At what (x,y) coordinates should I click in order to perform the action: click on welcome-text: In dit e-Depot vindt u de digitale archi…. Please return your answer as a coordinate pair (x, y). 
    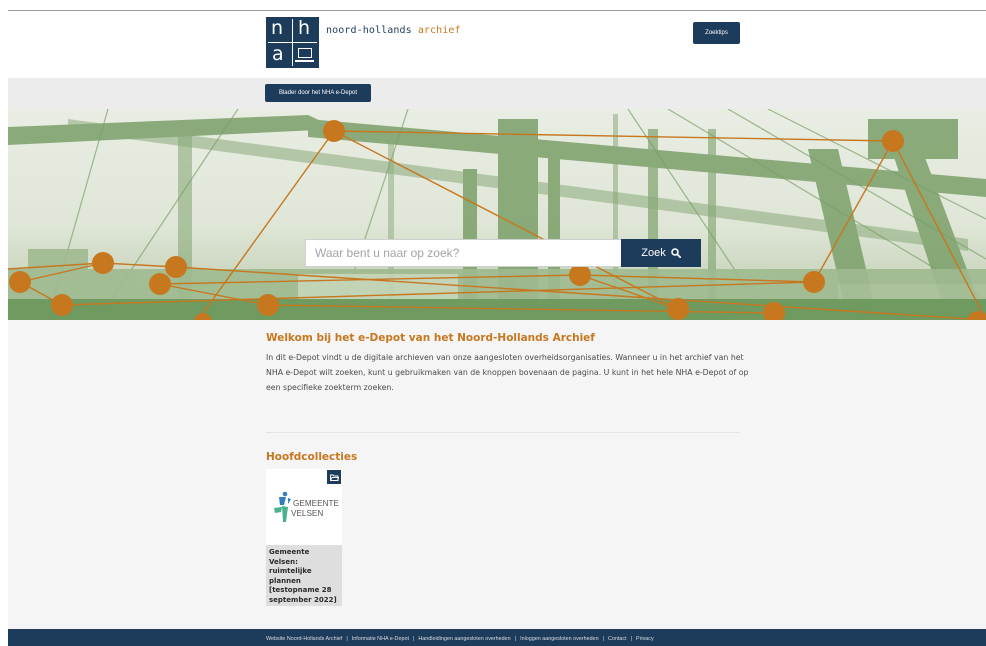
    Looking at the image, I should click on (507, 372).